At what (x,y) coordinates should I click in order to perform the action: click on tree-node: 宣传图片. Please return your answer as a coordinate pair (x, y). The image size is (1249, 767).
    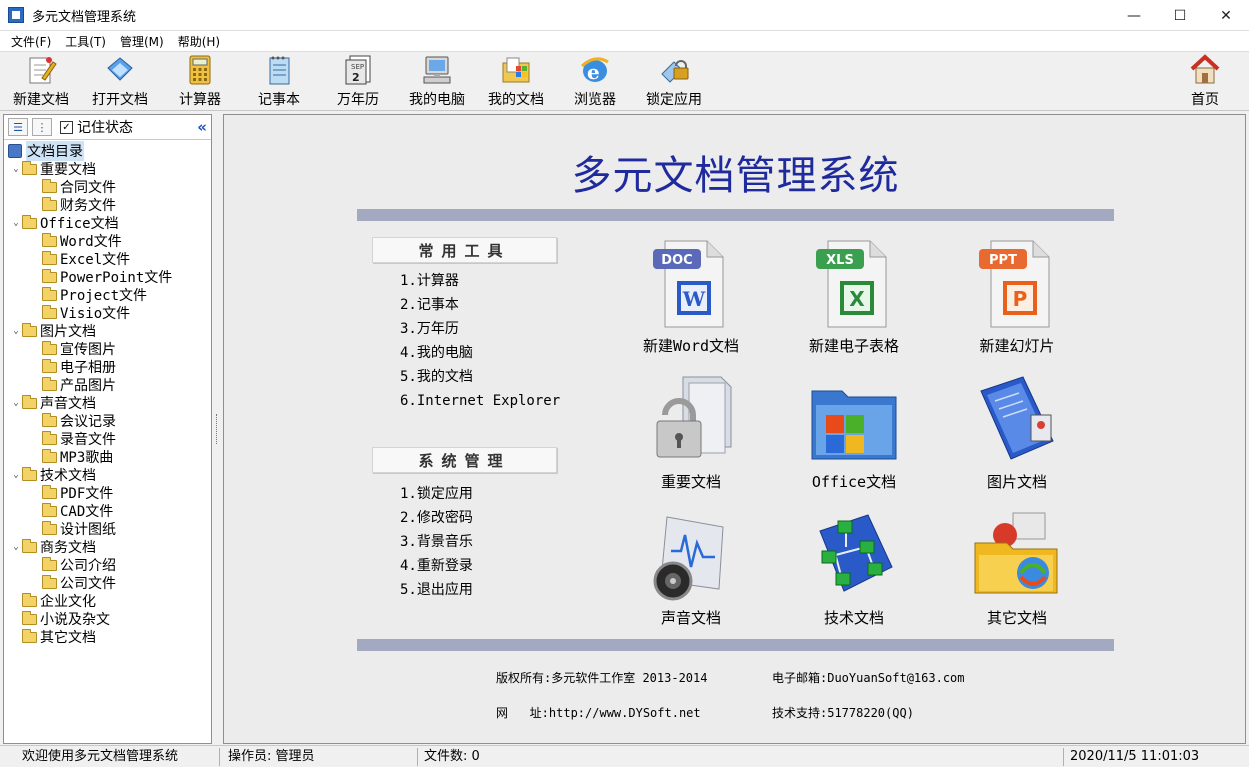
    Looking at the image, I should click on (107, 349).